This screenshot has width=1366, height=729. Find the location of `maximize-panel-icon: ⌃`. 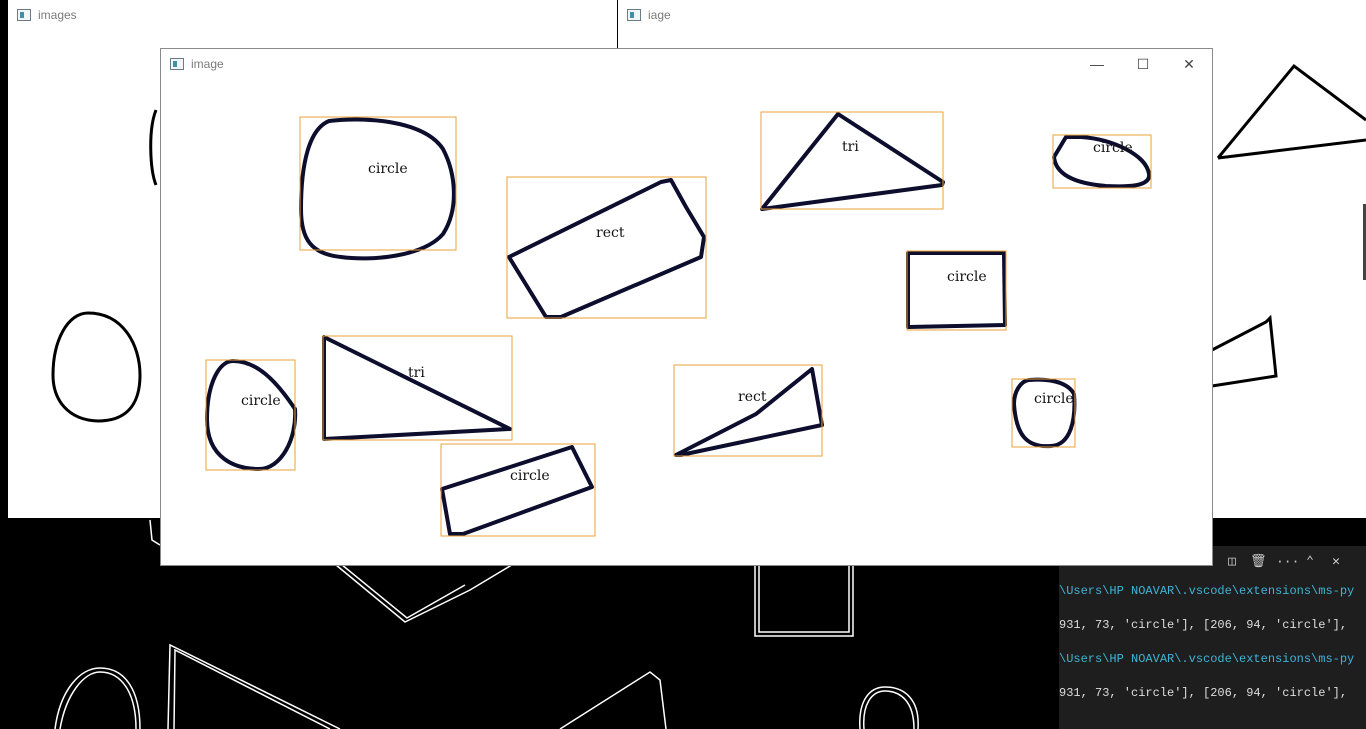

maximize-panel-icon: ⌃ is located at coordinates (1310, 562).